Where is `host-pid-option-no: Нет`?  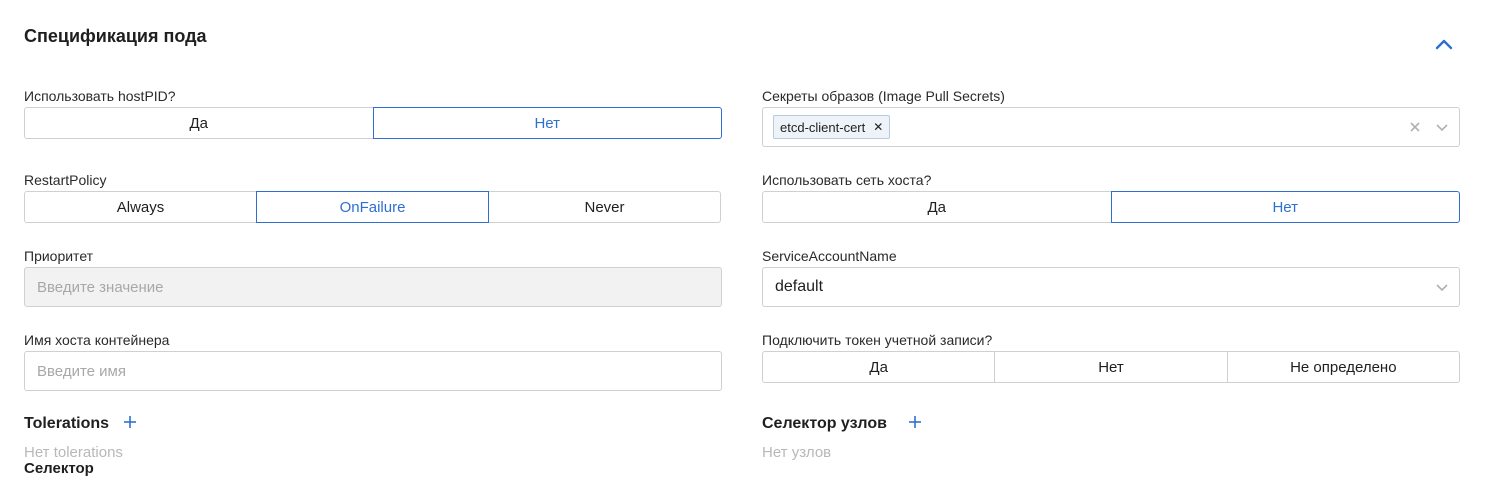
host-pid-option-no: Нет is located at coordinates (547, 123).